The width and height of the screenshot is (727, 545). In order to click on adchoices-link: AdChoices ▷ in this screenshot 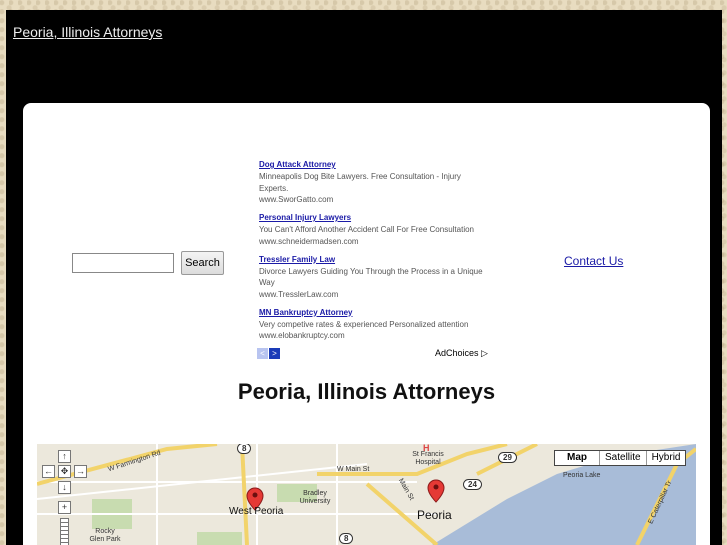, I will do `click(461, 353)`.